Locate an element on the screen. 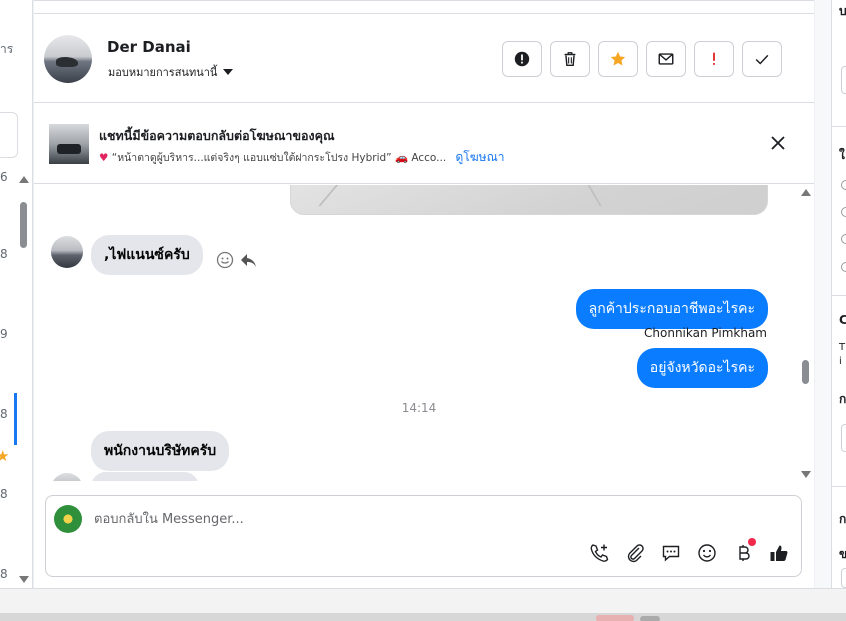 The height and width of the screenshot is (621, 846). details-text: T is located at coordinates (842, 347).